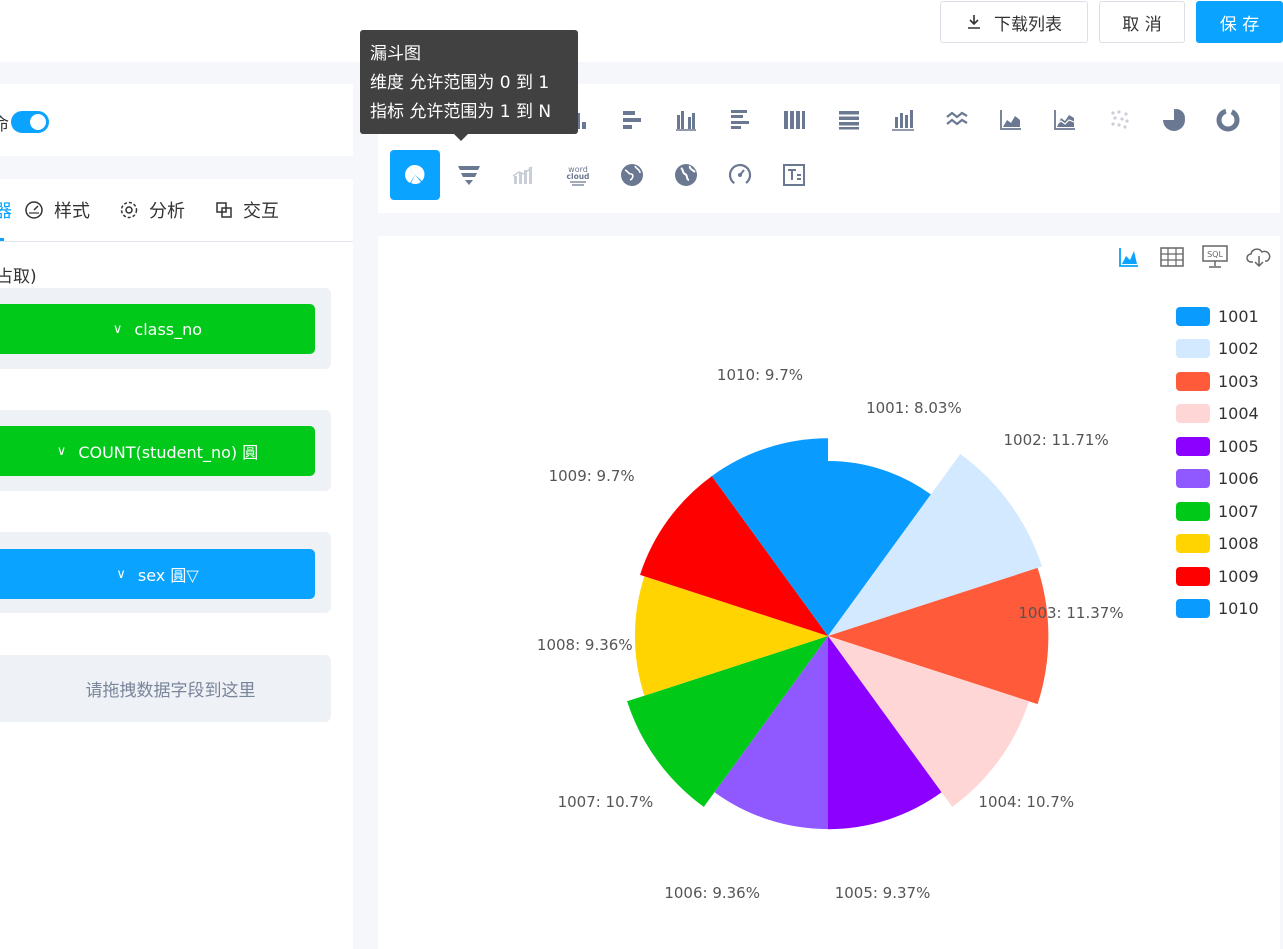 The image size is (1283, 949). What do you see at coordinates (760, 374) in the screenshot?
I see `slice-label-1010: 1010: 9.7%` at bounding box center [760, 374].